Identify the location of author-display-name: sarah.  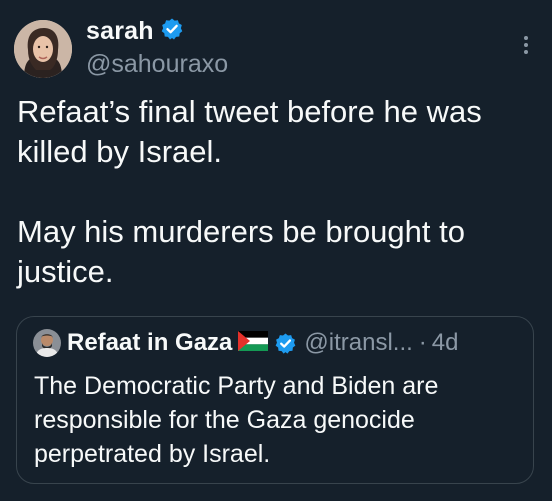
(120, 31).